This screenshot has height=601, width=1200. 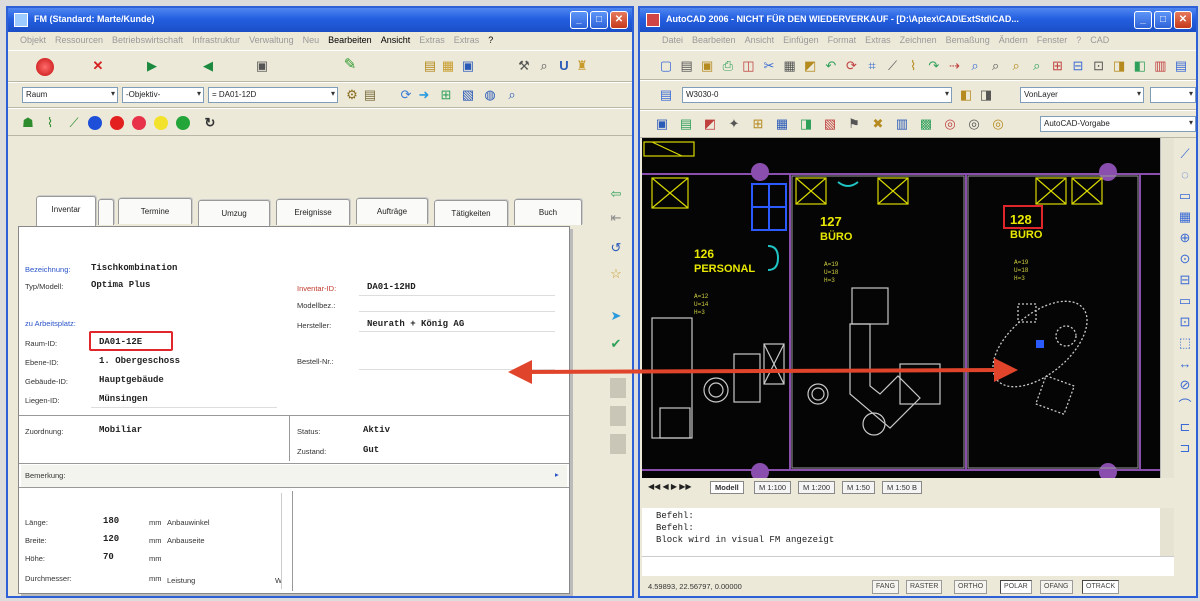 I want to click on nav-arrow-icon: ⇦, so click(x=616, y=194).